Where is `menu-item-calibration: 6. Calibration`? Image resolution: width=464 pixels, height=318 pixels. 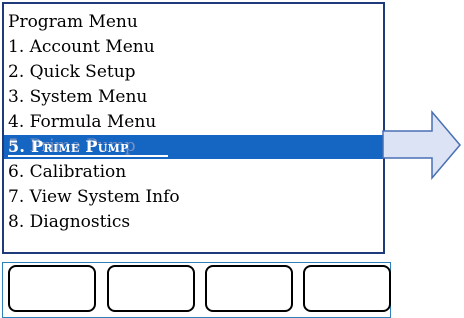 menu-item-calibration: 6. Calibration is located at coordinates (67, 172).